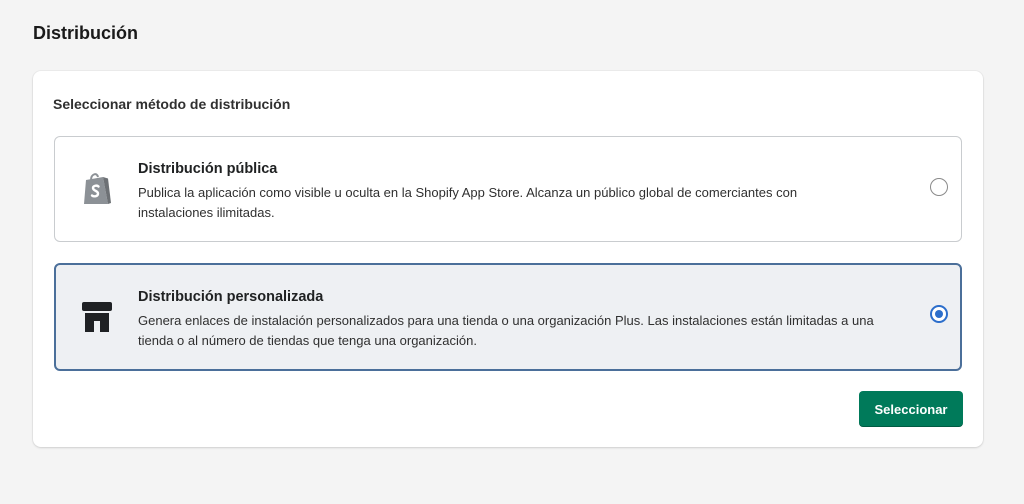 The width and height of the screenshot is (1024, 504). I want to click on option-custom-title: Distribución personalizada, so click(231, 297).